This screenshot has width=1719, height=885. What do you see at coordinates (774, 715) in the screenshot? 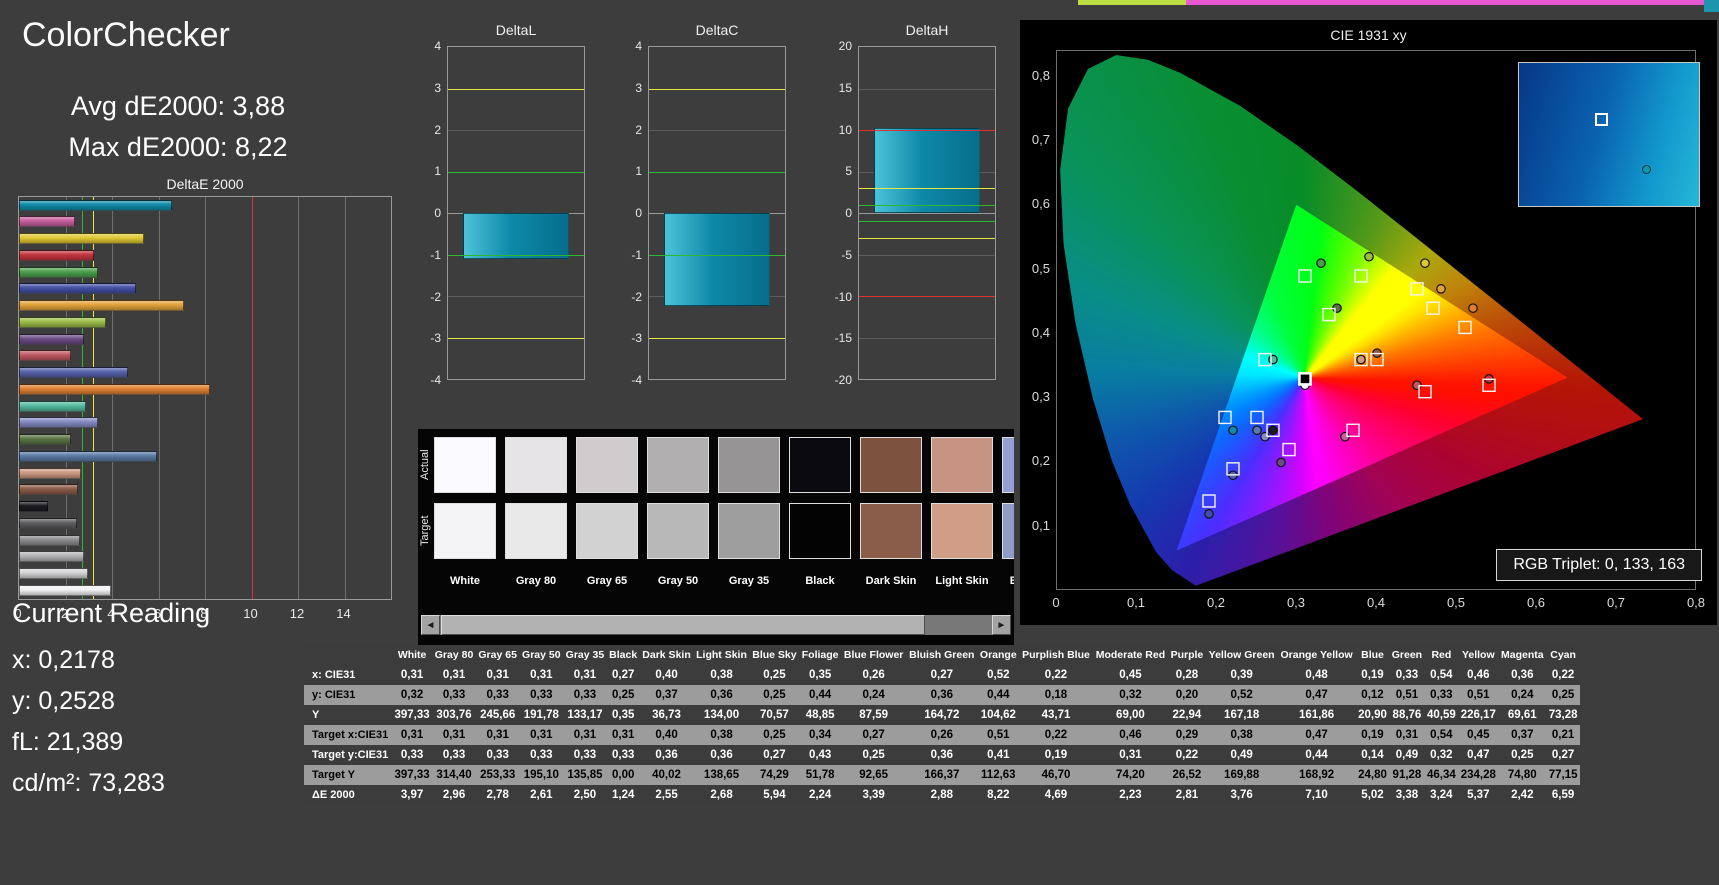
I see `table-cell: 70,57` at bounding box center [774, 715].